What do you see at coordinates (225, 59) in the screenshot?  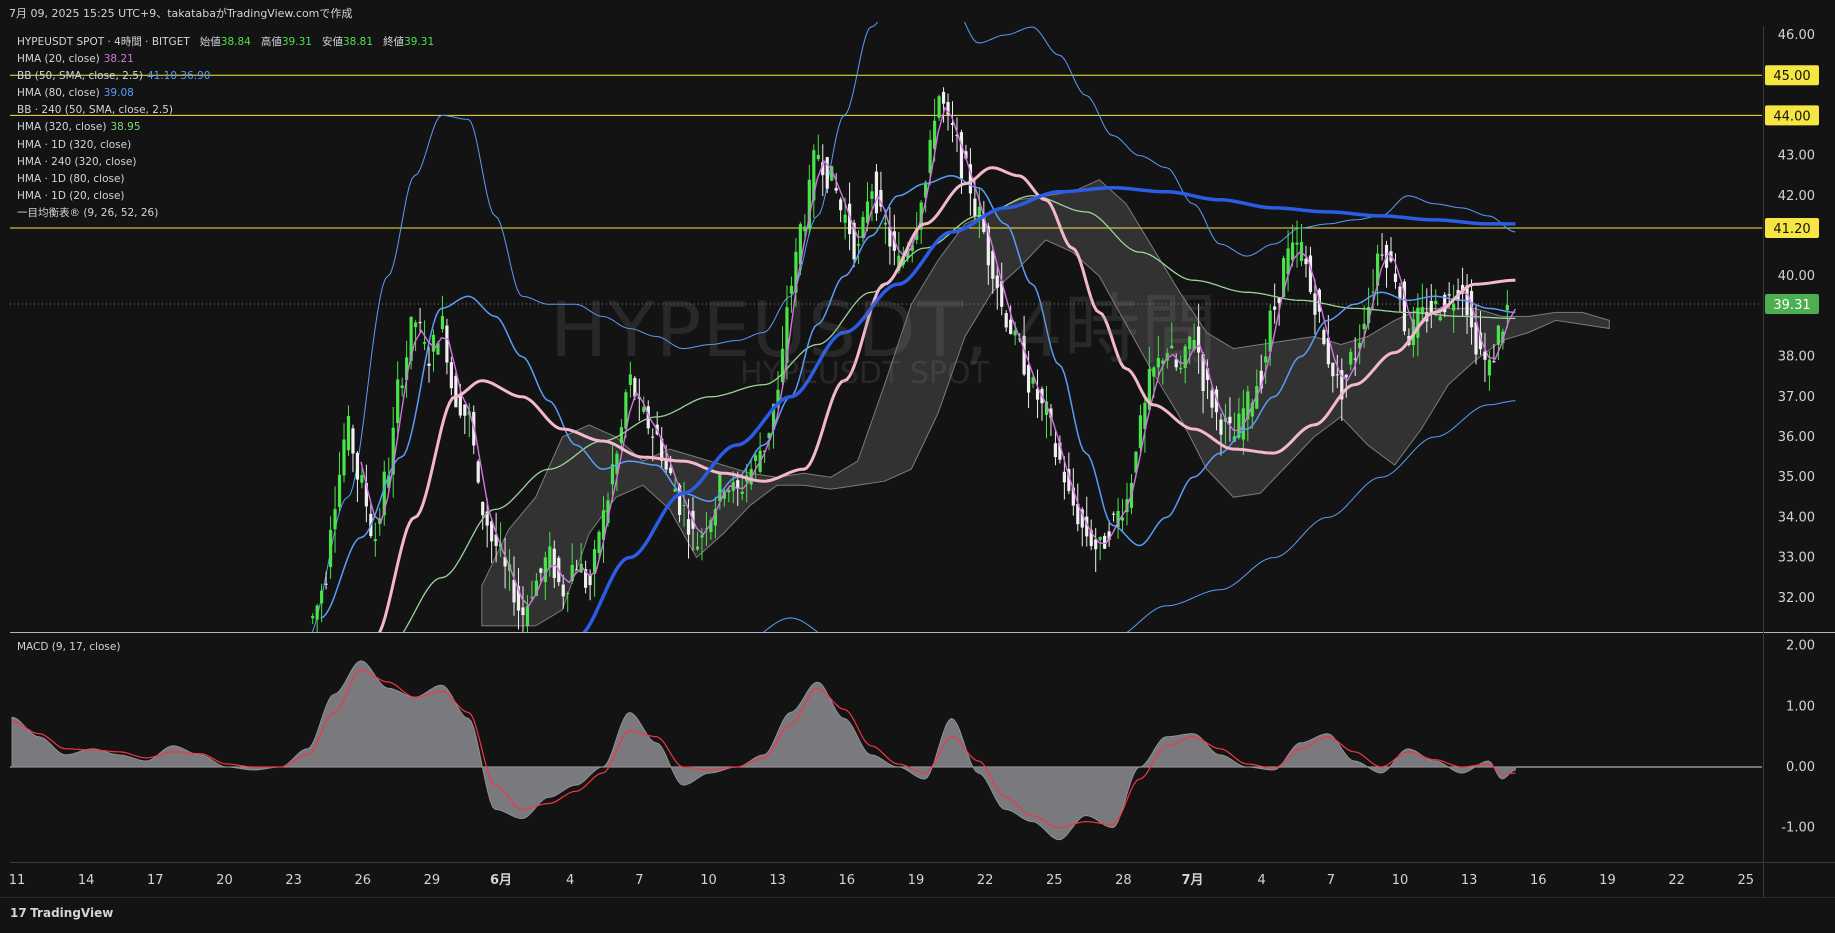 I see `indicator-legend-row: HMA (20, close) 38.21` at bounding box center [225, 59].